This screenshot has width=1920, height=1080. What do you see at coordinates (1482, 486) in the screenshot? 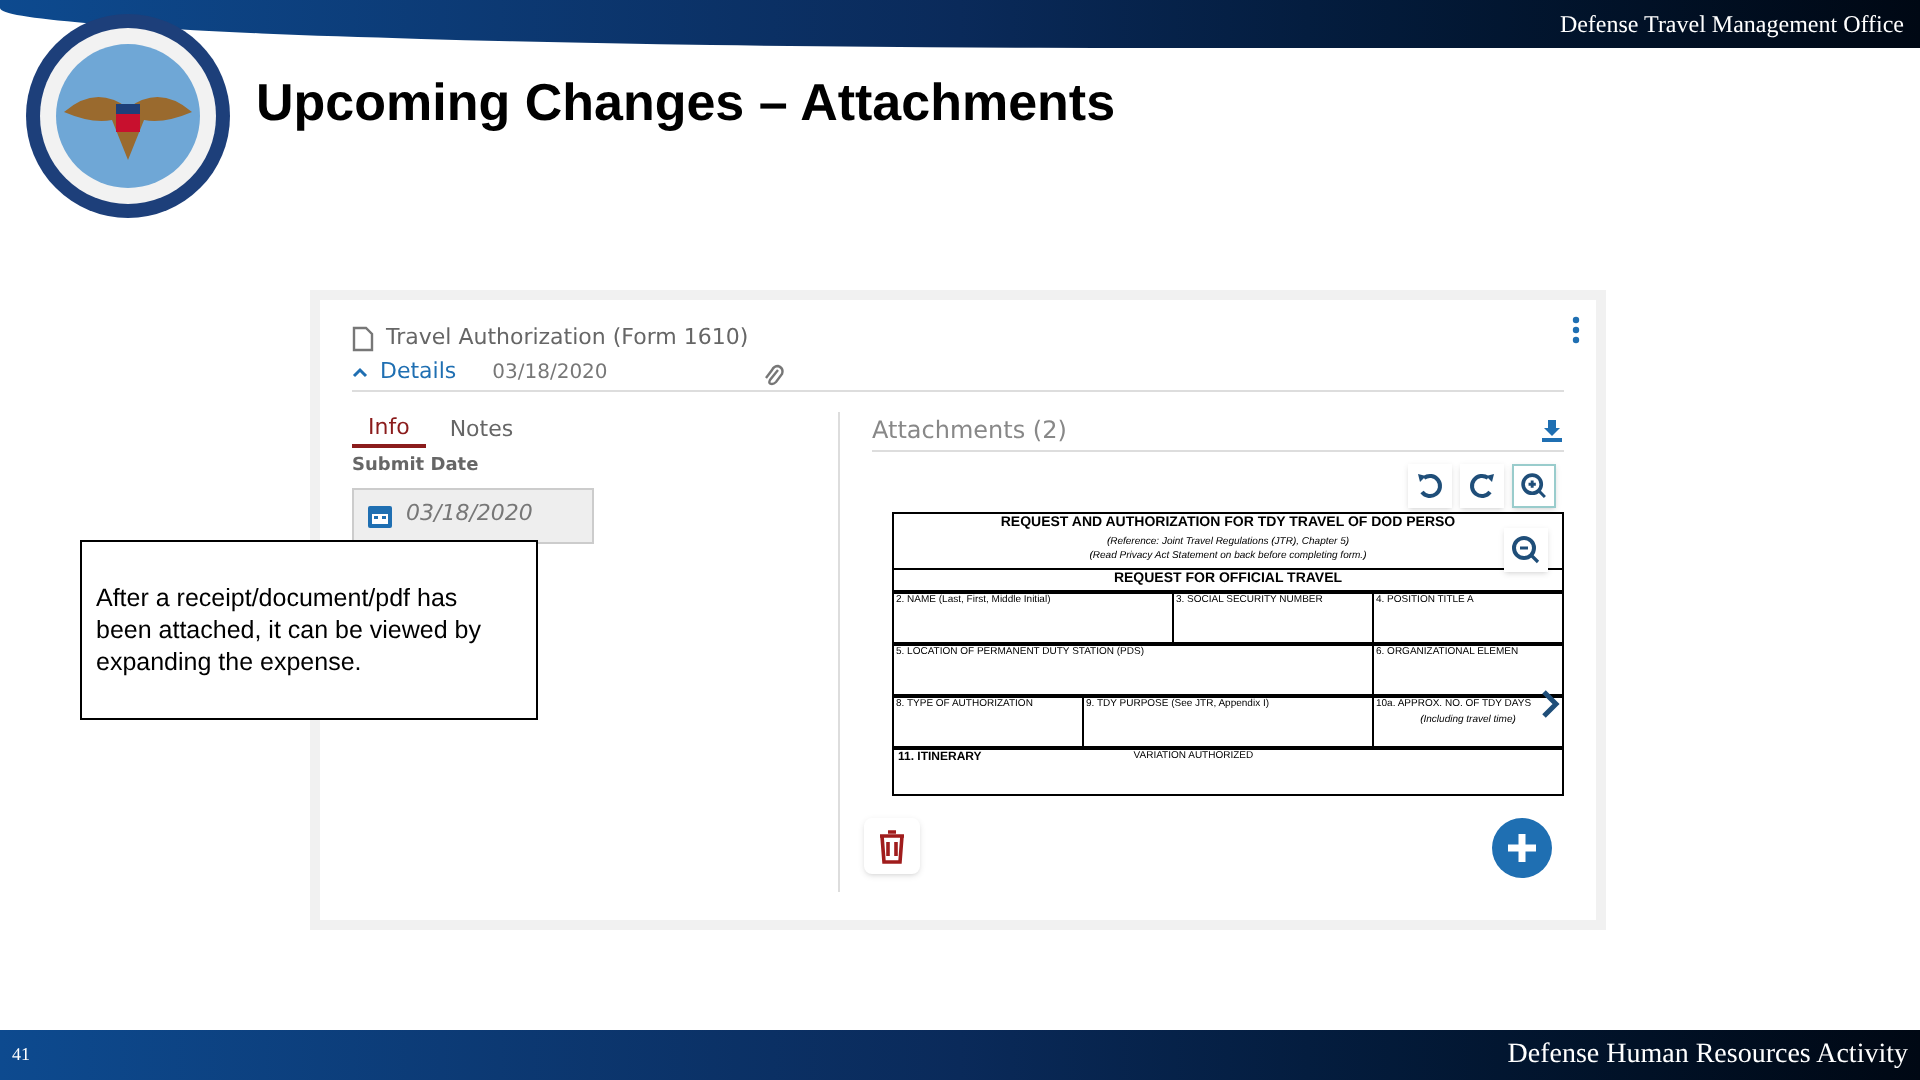
I see `rotate-right-icon` at bounding box center [1482, 486].